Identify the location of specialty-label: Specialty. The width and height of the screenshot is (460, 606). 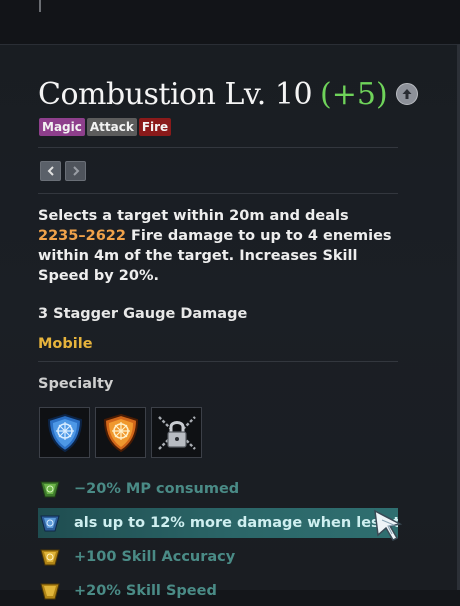
(76, 384).